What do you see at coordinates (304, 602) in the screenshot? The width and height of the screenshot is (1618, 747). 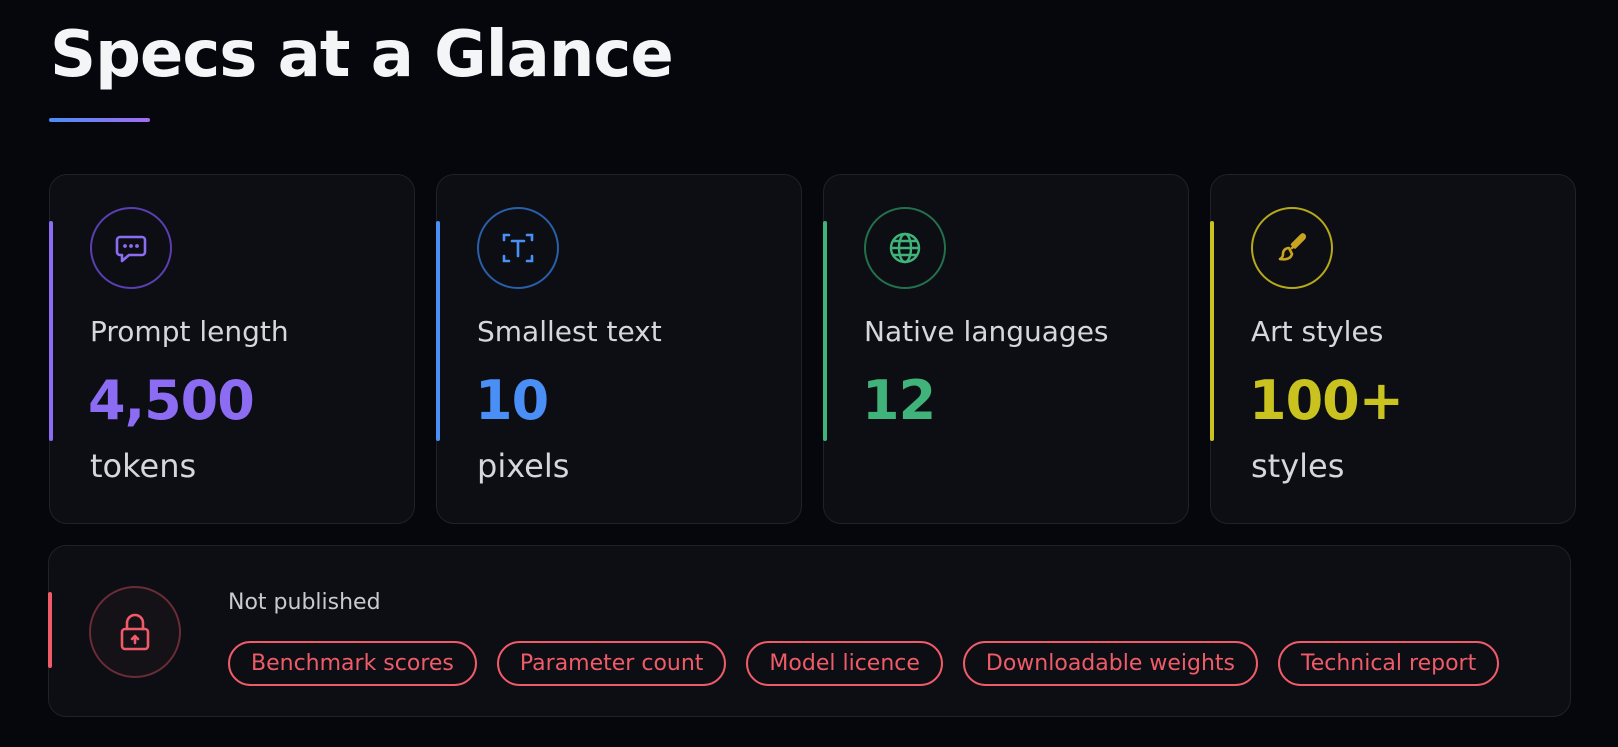 I see `not-published-heading: Not published` at bounding box center [304, 602].